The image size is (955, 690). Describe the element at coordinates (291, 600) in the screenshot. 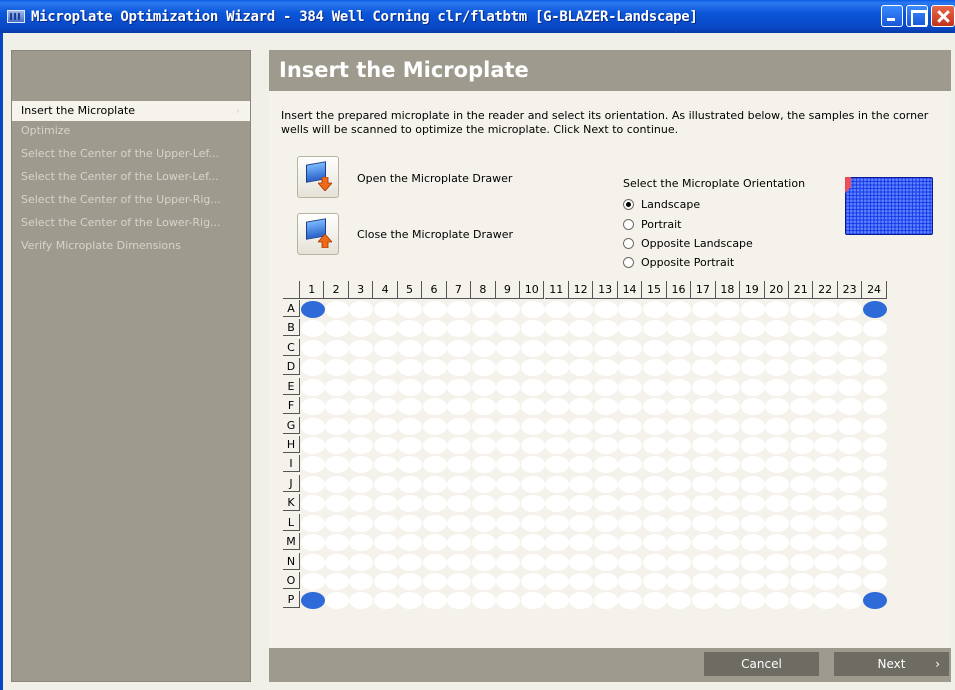

I see `row-header: P` at that location.